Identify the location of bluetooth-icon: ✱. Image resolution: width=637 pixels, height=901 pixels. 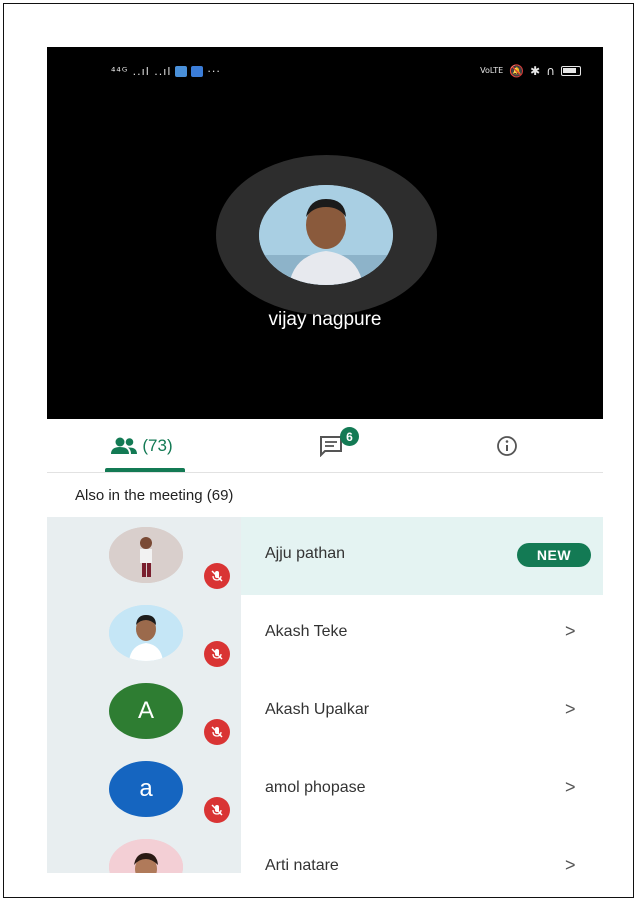
(535, 71).